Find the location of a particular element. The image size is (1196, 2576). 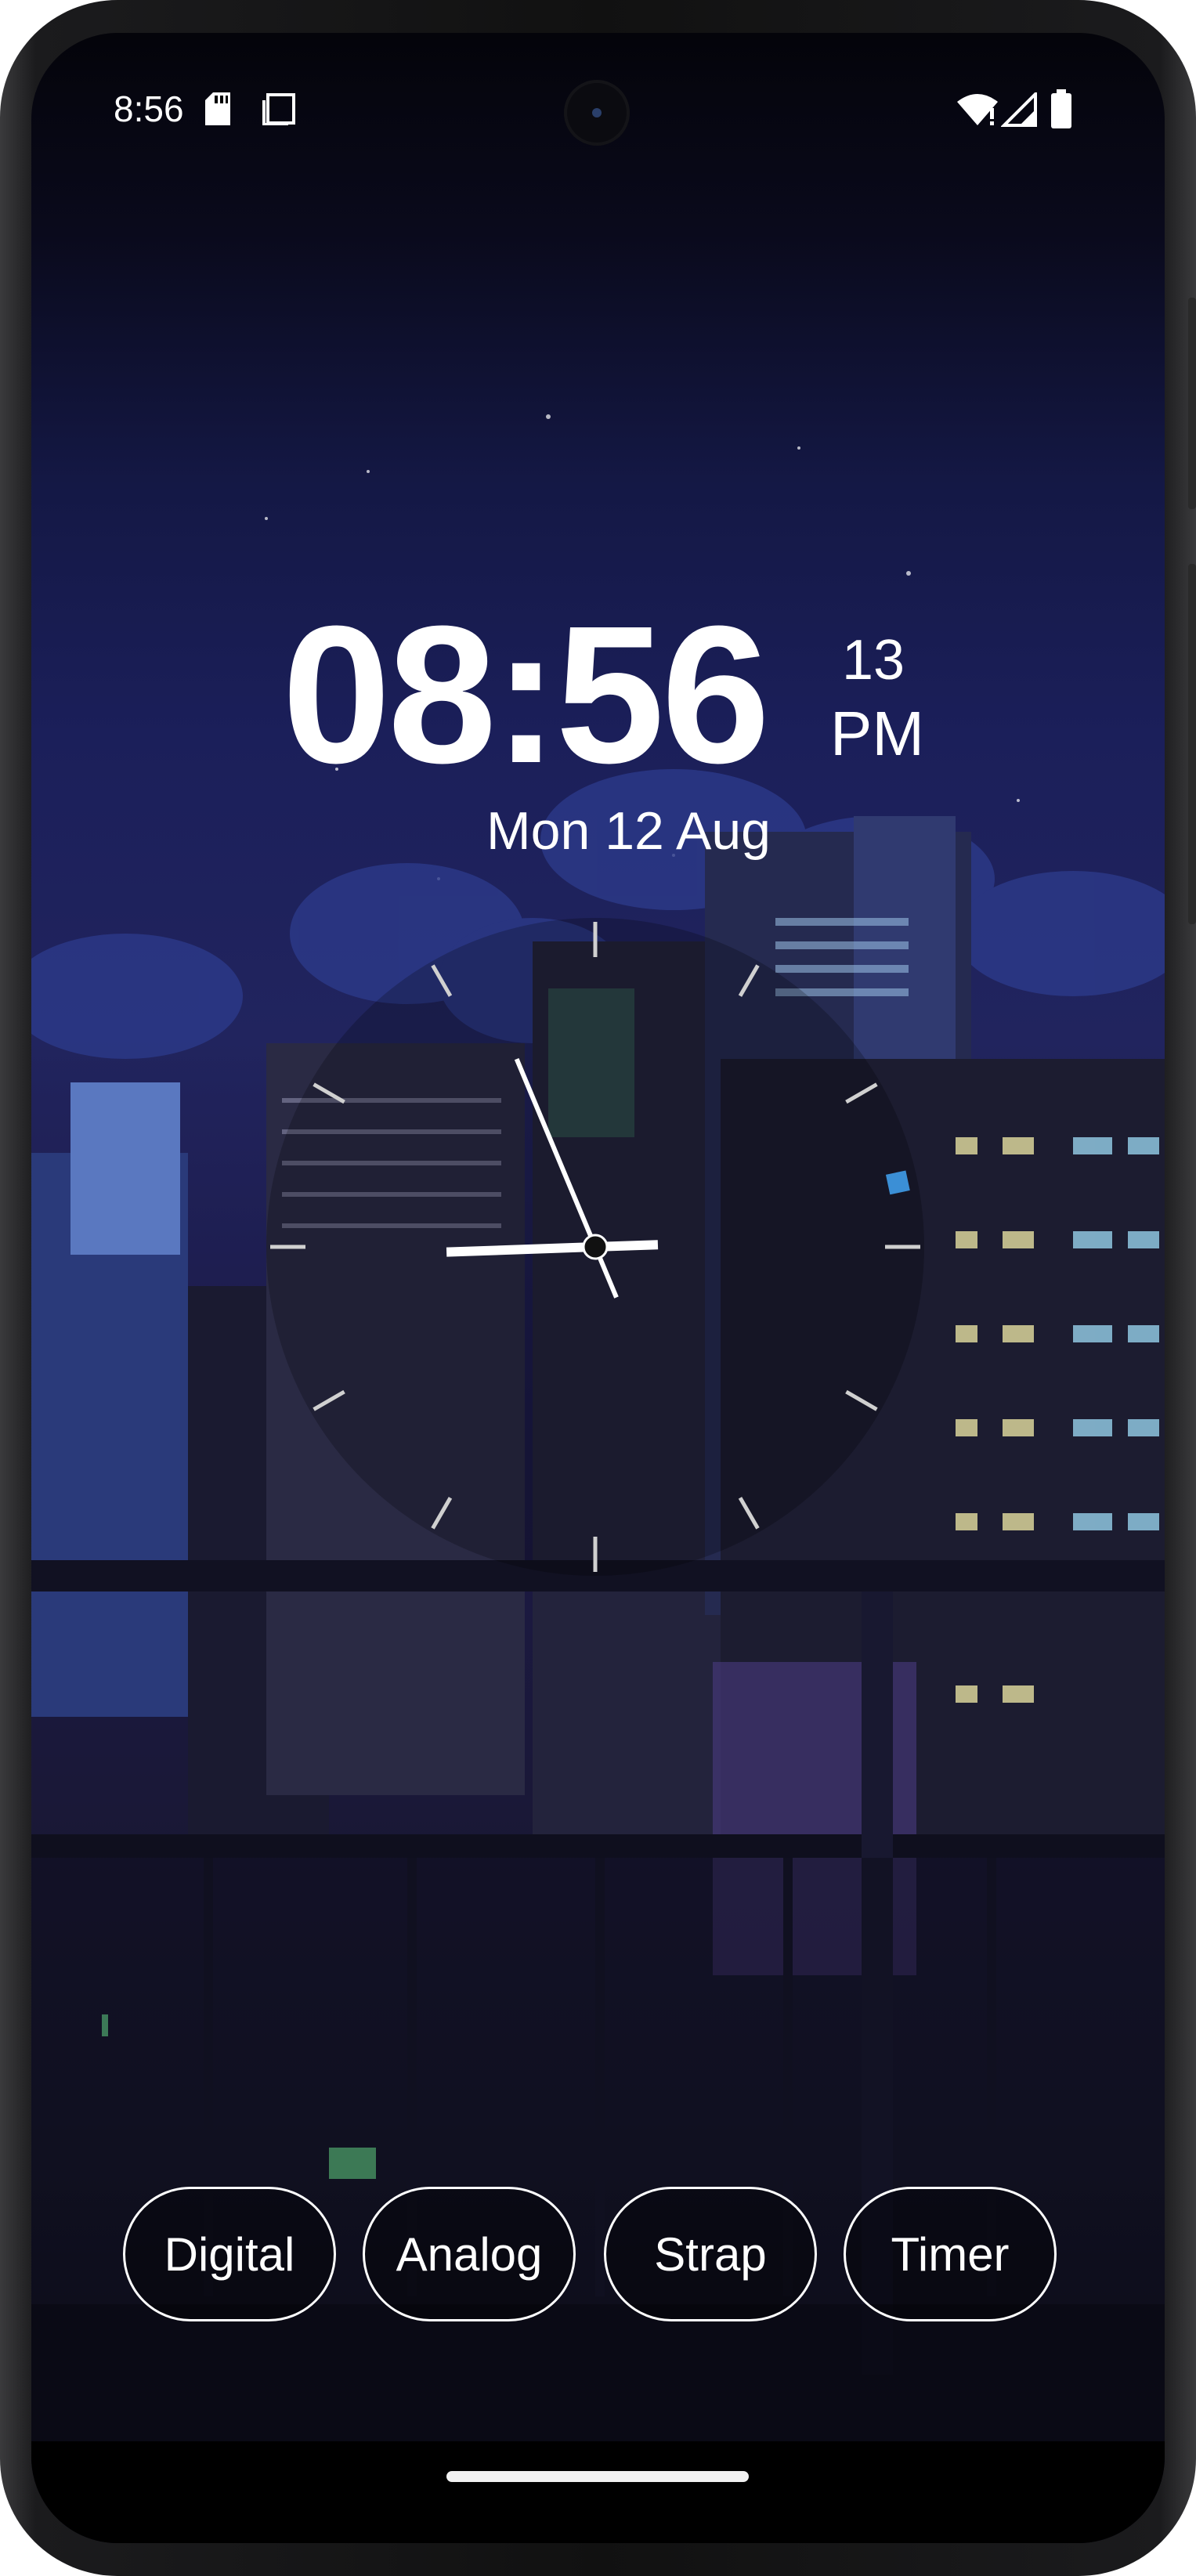

mode-selector: Digital Analog Strap Timer is located at coordinates (598, 2257).